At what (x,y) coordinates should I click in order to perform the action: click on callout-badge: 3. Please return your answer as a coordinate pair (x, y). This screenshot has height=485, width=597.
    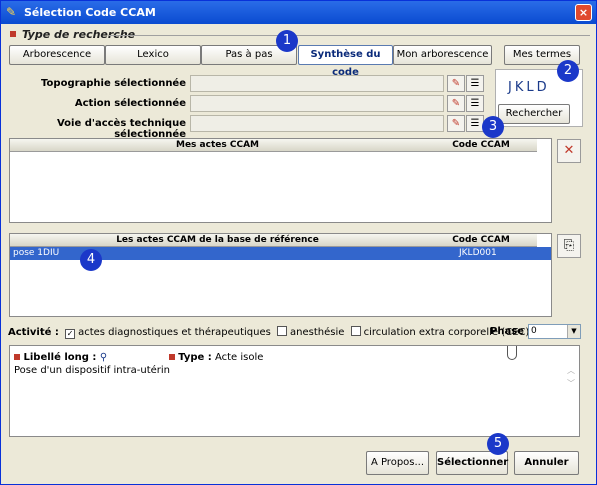
    Looking at the image, I should click on (493, 127).